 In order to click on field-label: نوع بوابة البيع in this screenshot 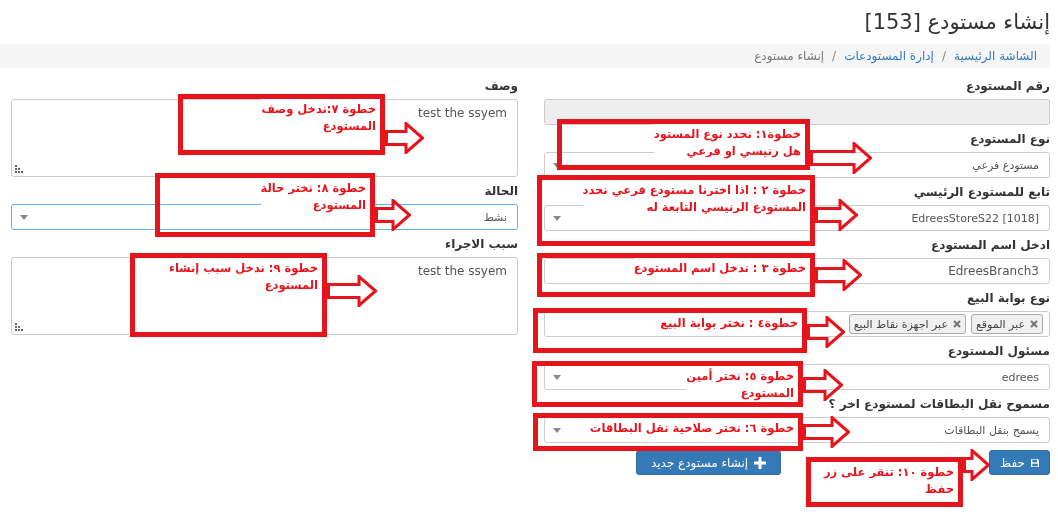, I will do `click(1008, 299)`.